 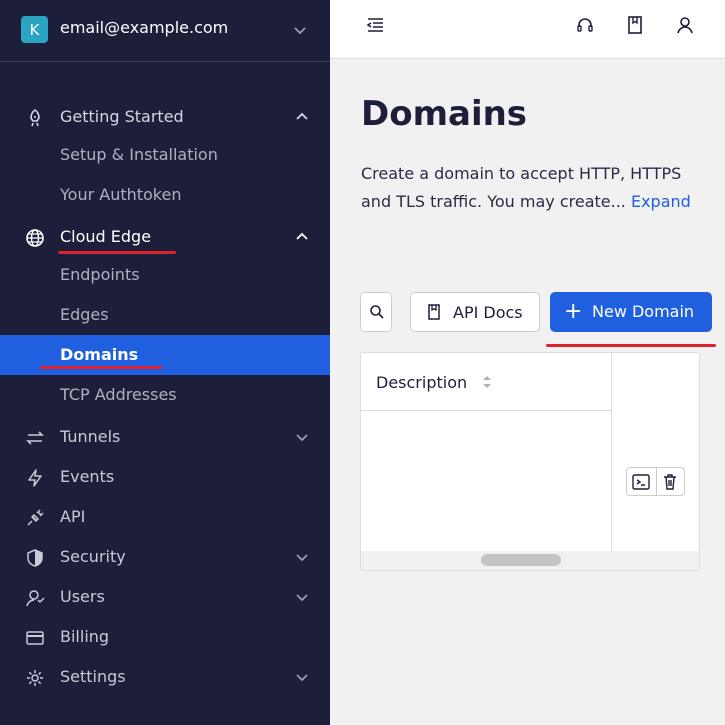 What do you see at coordinates (35, 518) in the screenshot?
I see `plug-icon` at bounding box center [35, 518].